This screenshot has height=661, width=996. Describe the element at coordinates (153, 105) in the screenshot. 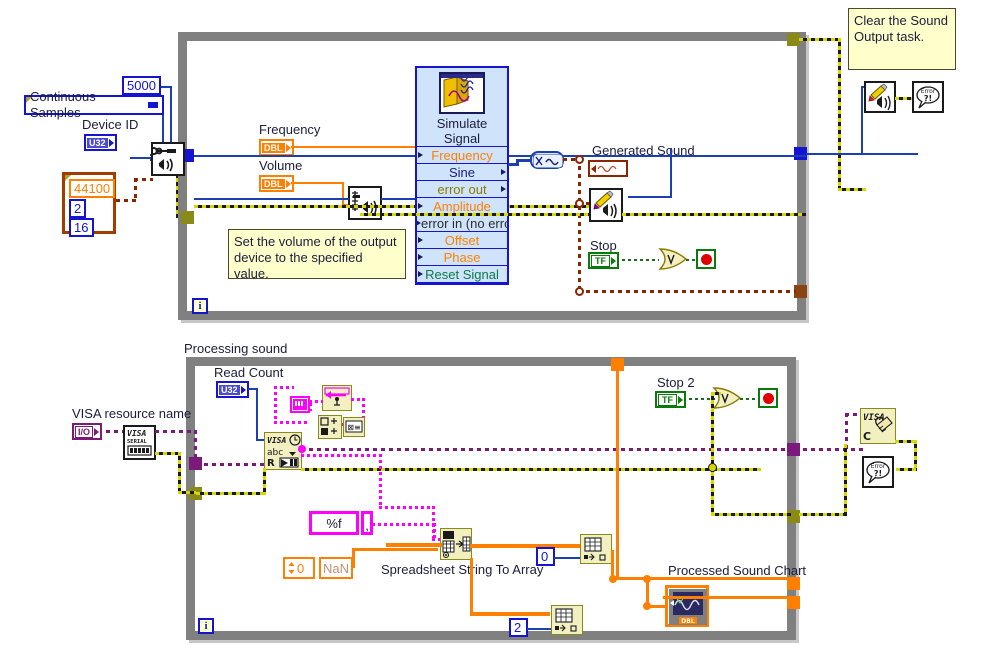

I see `chevron-down-icon` at that location.